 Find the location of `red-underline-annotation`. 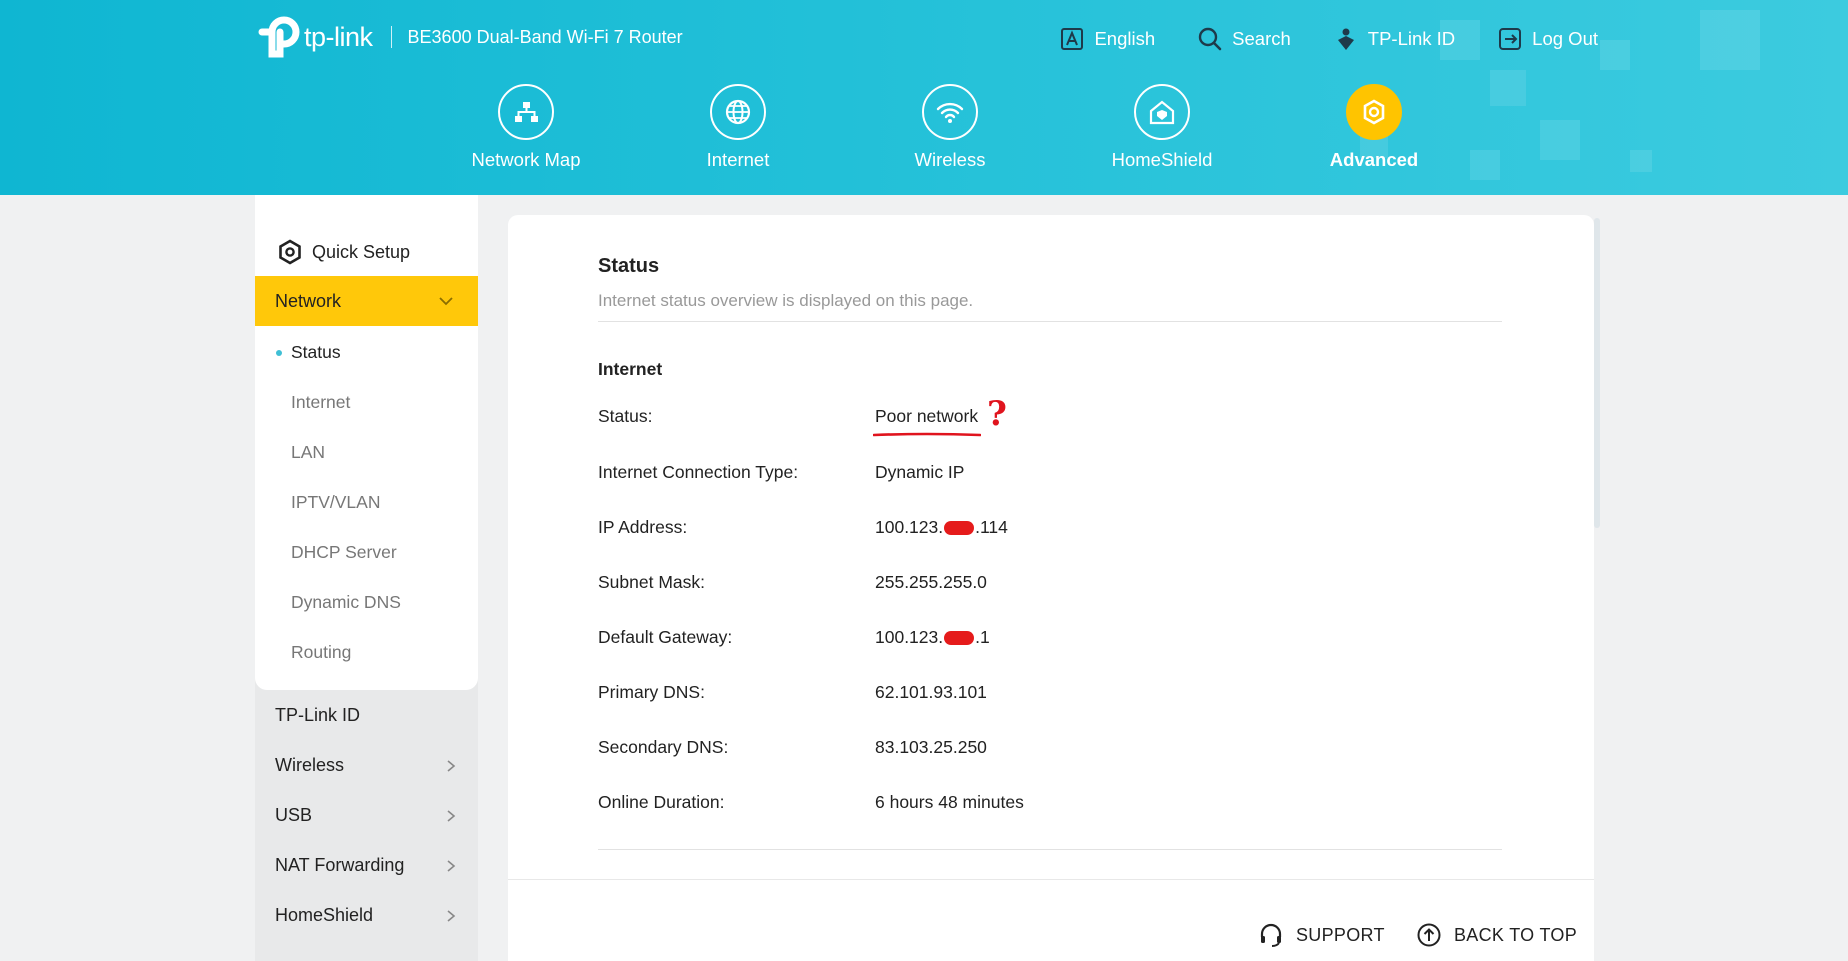

red-underline-annotation is located at coordinates (927, 434).